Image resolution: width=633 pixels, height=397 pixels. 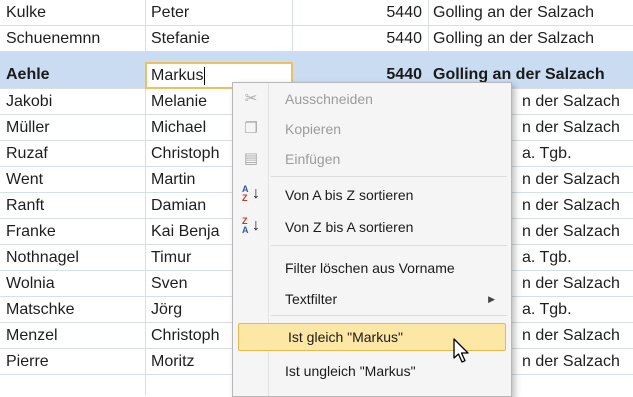 I want to click on sort-z-a-icon: Z A ↓, so click(x=251, y=225).